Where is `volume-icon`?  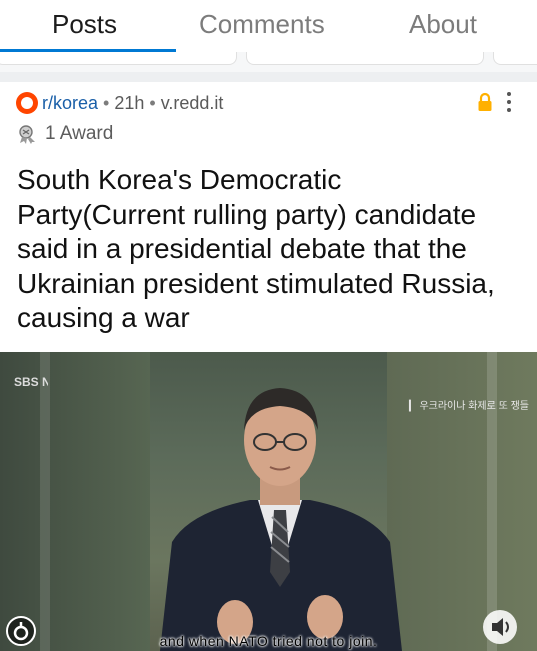 volume-icon is located at coordinates (500, 627).